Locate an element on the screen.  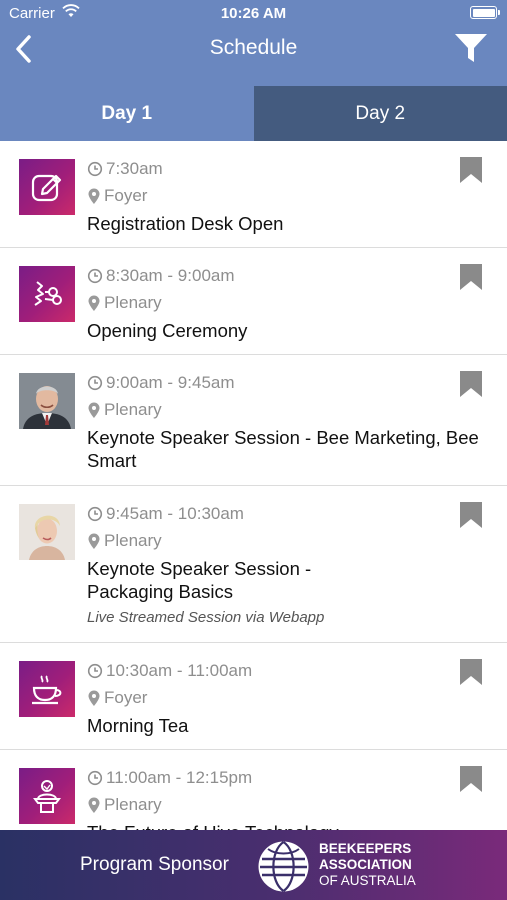
session-time: 11:00am - 12:15pm is located at coordinates (169, 778).